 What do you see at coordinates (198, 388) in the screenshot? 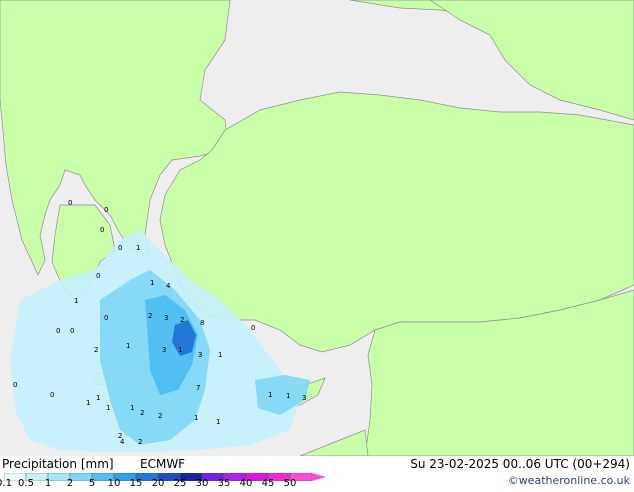
I see `station-value: 7` at bounding box center [198, 388].